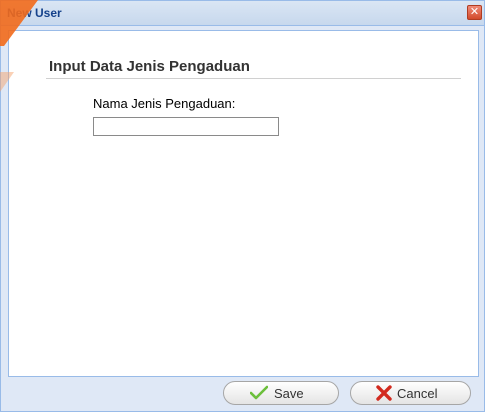 The image size is (485, 412). I want to click on section-divider, so click(253, 78).